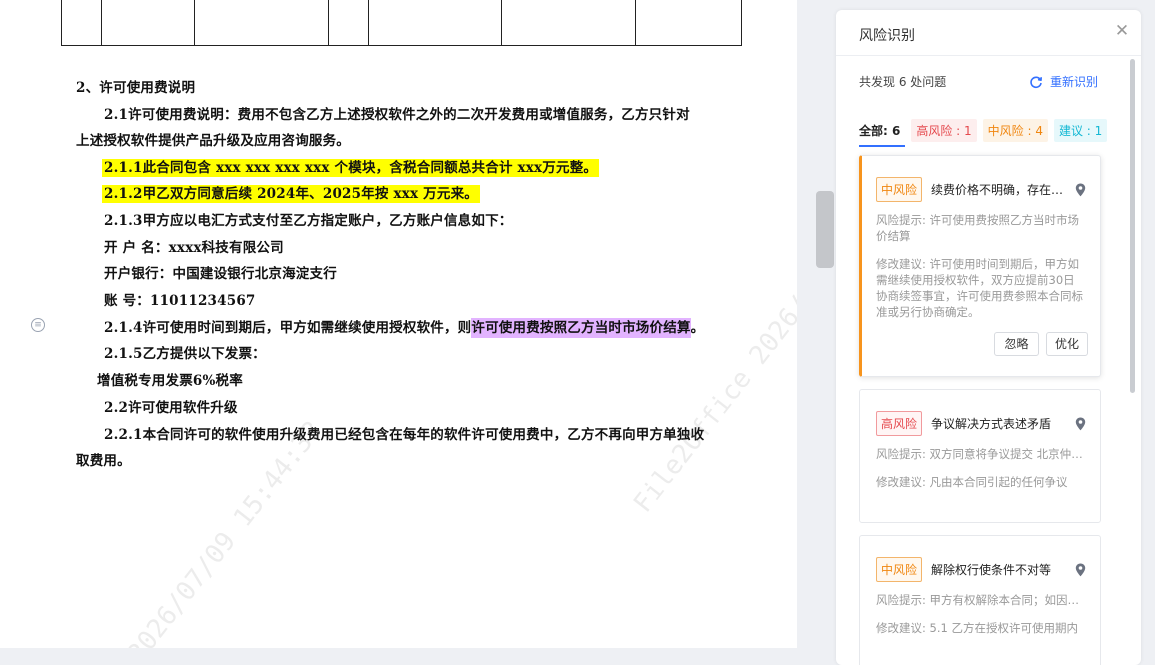  What do you see at coordinates (1122, 31) in the screenshot?
I see `close-icon: ✕` at bounding box center [1122, 31].